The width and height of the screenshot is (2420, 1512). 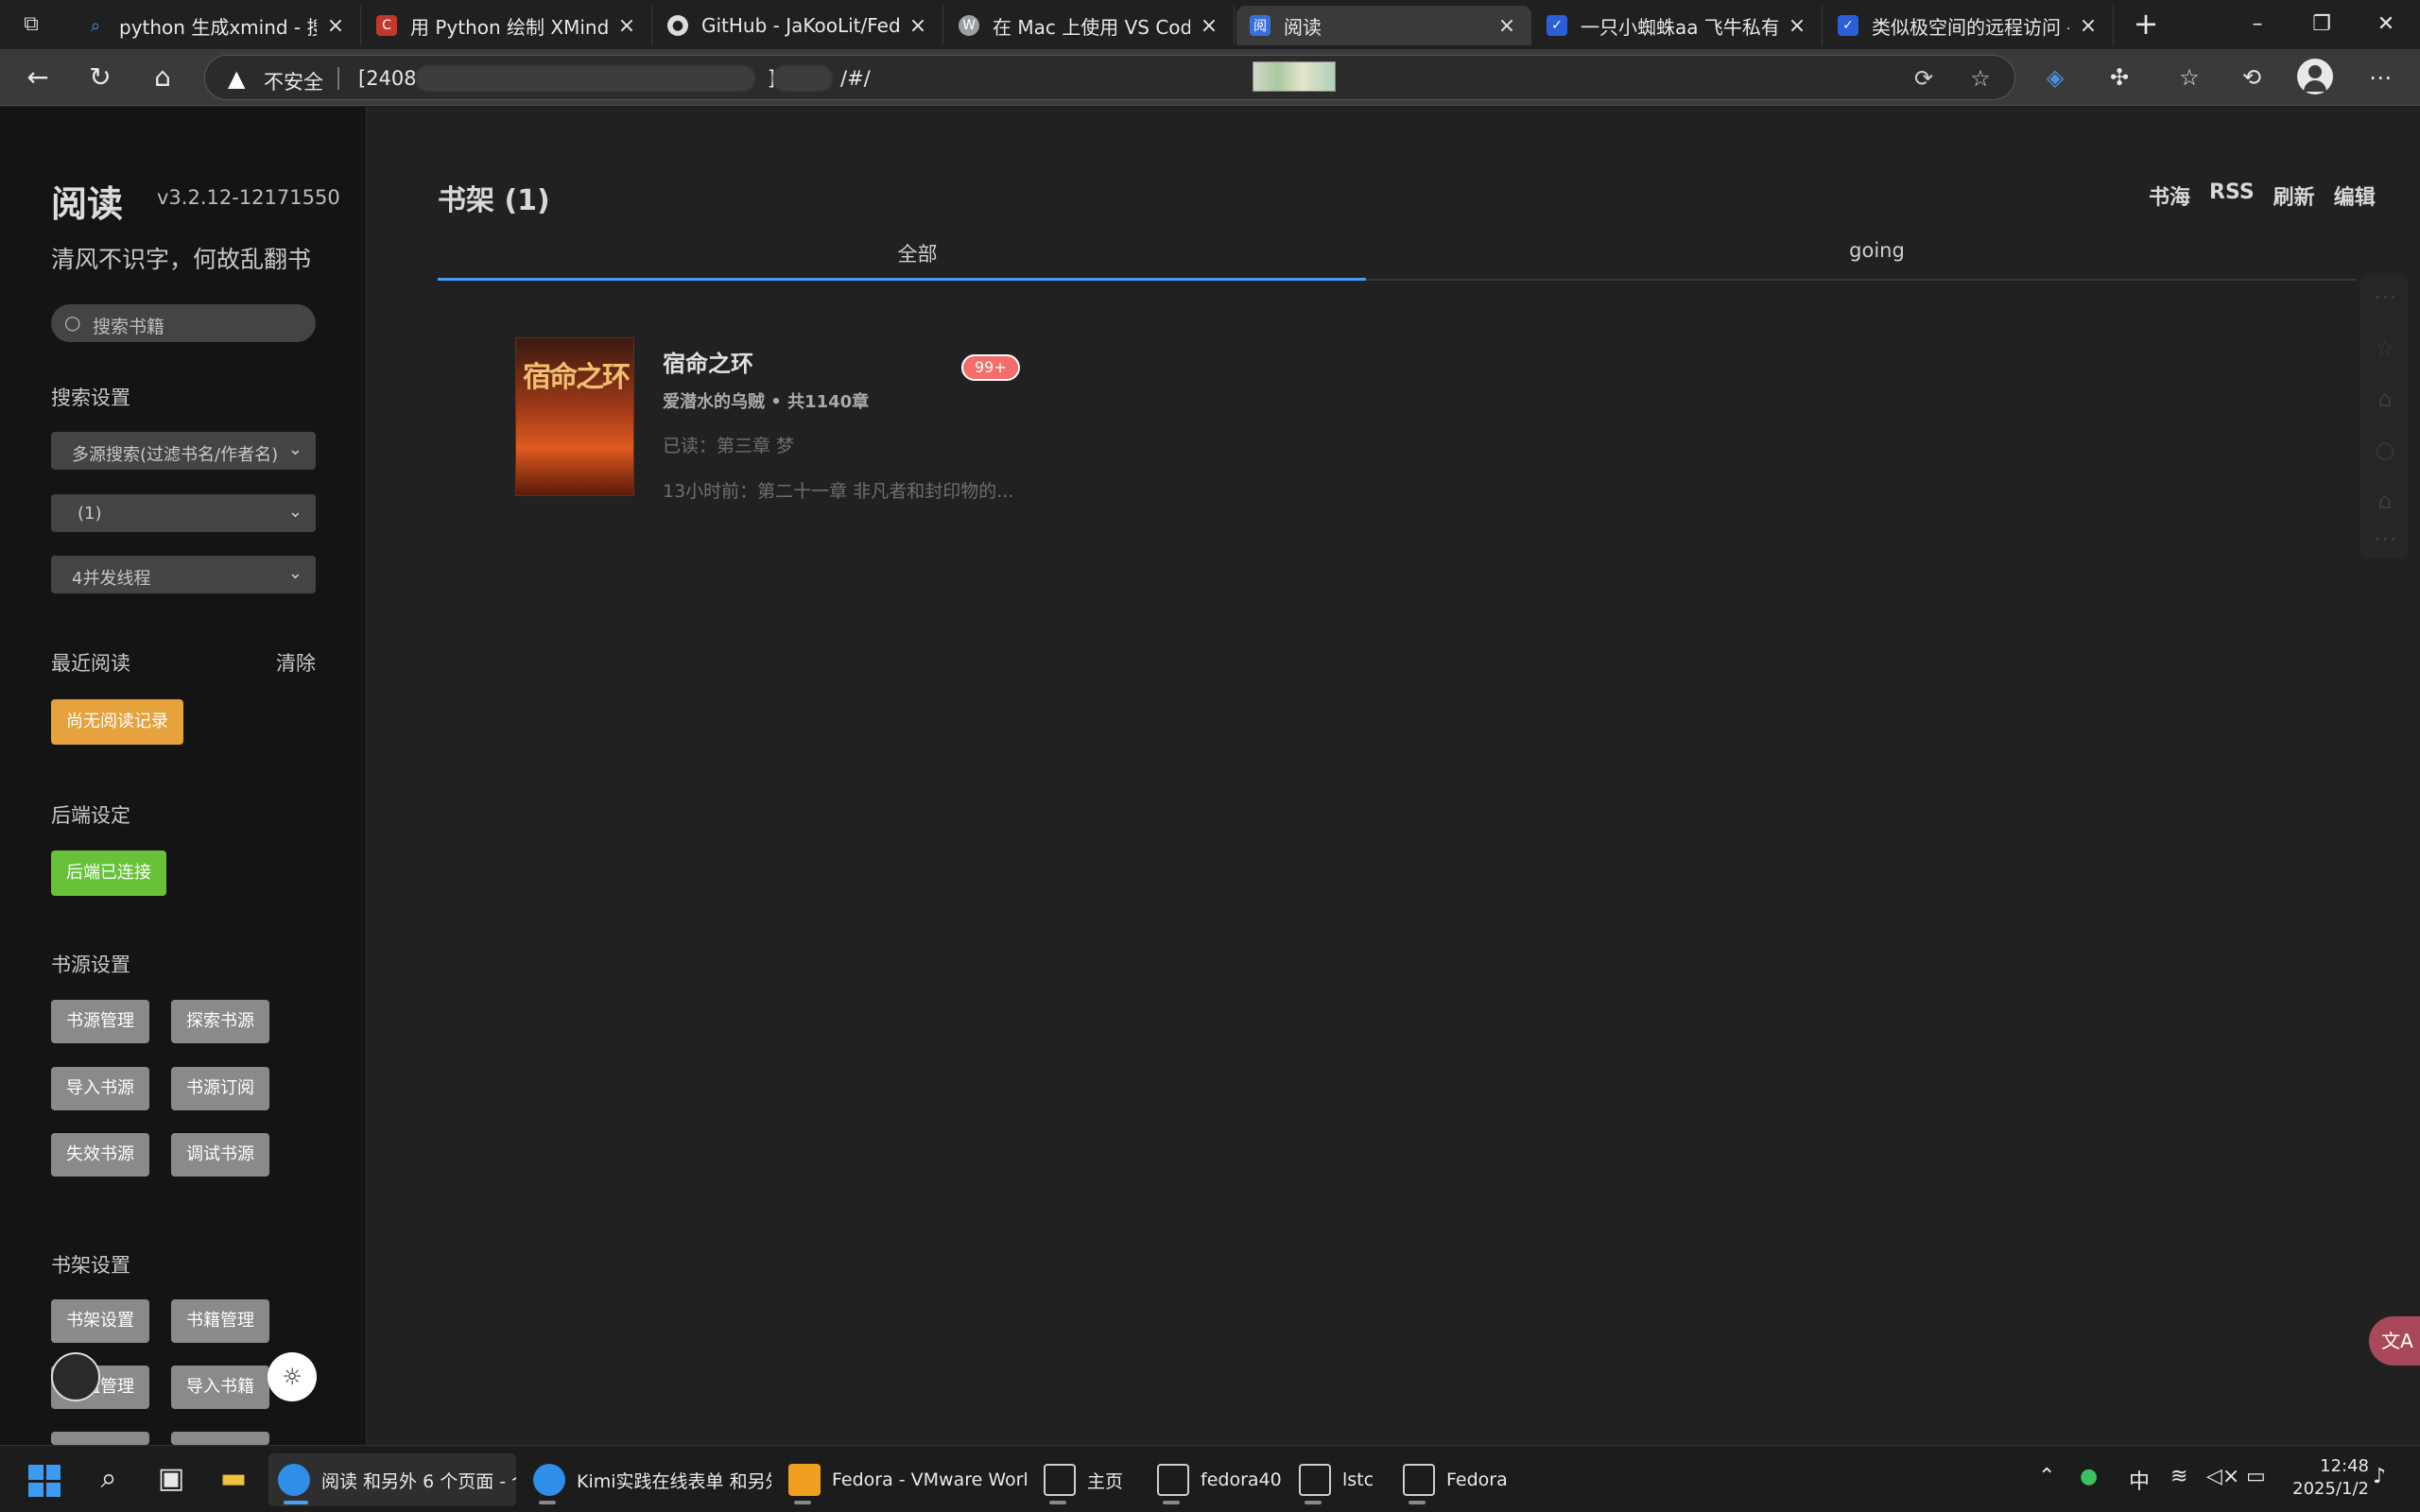 I want to click on shelf-settings-title: 书架设置, so click(x=91, y=1265).